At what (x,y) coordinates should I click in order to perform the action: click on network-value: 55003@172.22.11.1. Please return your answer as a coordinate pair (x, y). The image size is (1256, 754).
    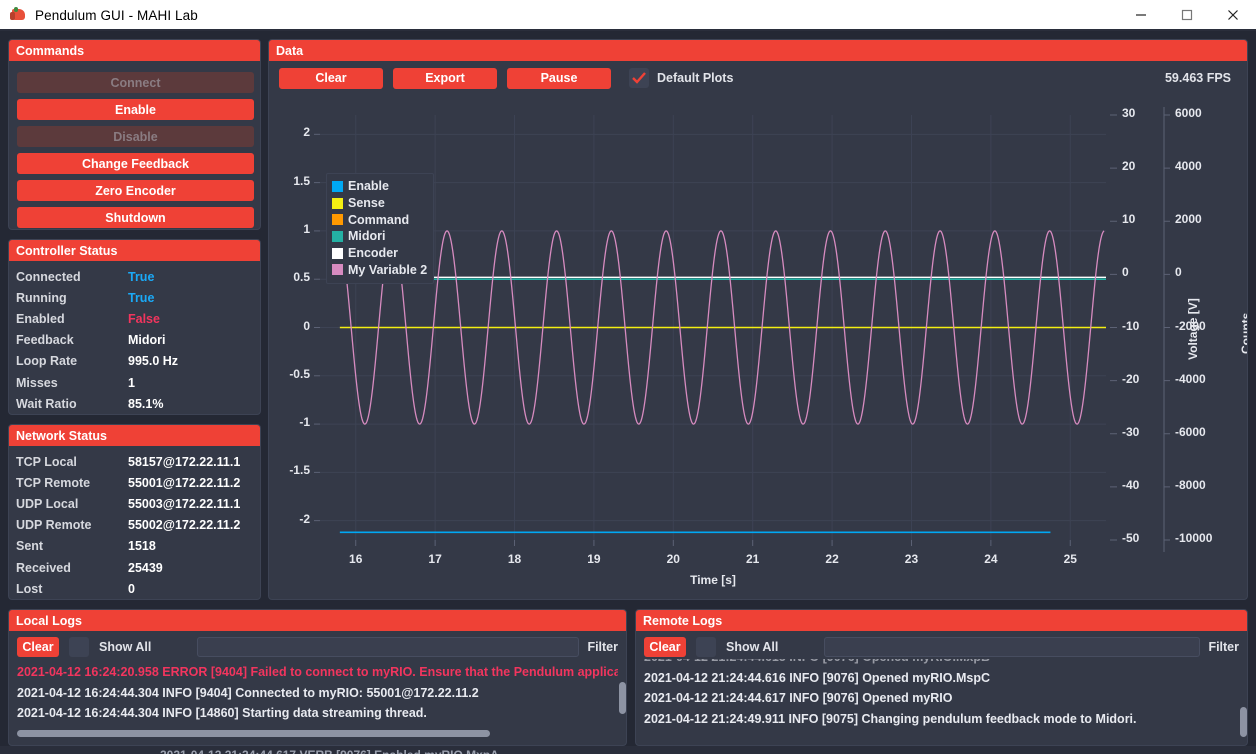
    Looking at the image, I should click on (184, 503).